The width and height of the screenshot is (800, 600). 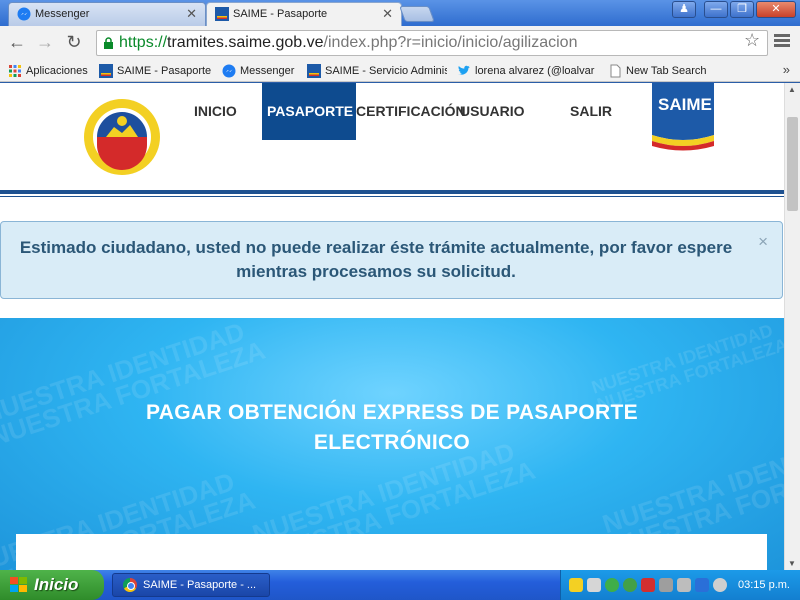 I want to click on tab-title: SAIME - Pasaporte, so click(x=280, y=14).